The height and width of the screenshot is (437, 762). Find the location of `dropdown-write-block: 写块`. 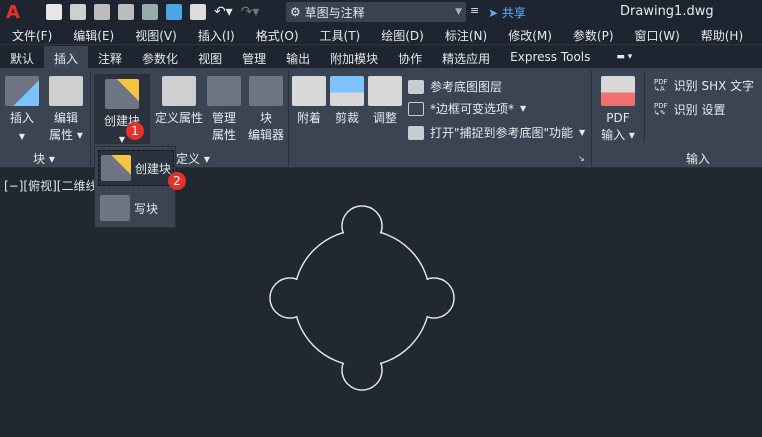

dropdown-write-block: 写块 is located at coordinates (136, 208).